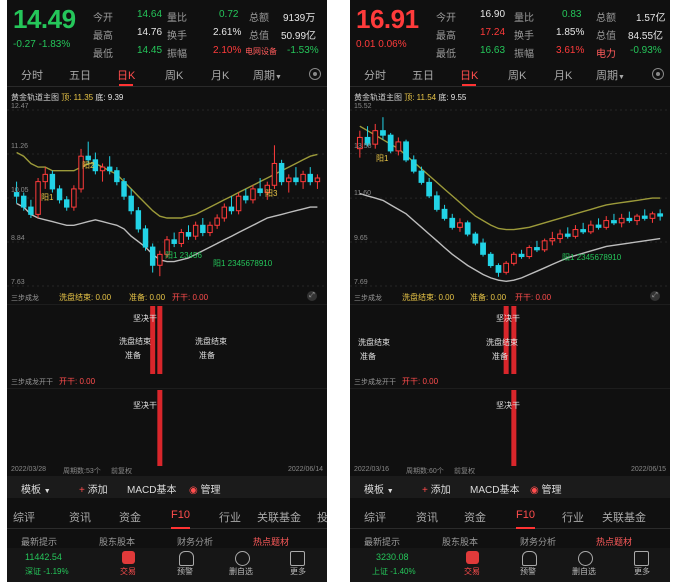  Describe the element at coordinates (392, 557) in the screenshot. I see `index-value: 3230.08` at that location.